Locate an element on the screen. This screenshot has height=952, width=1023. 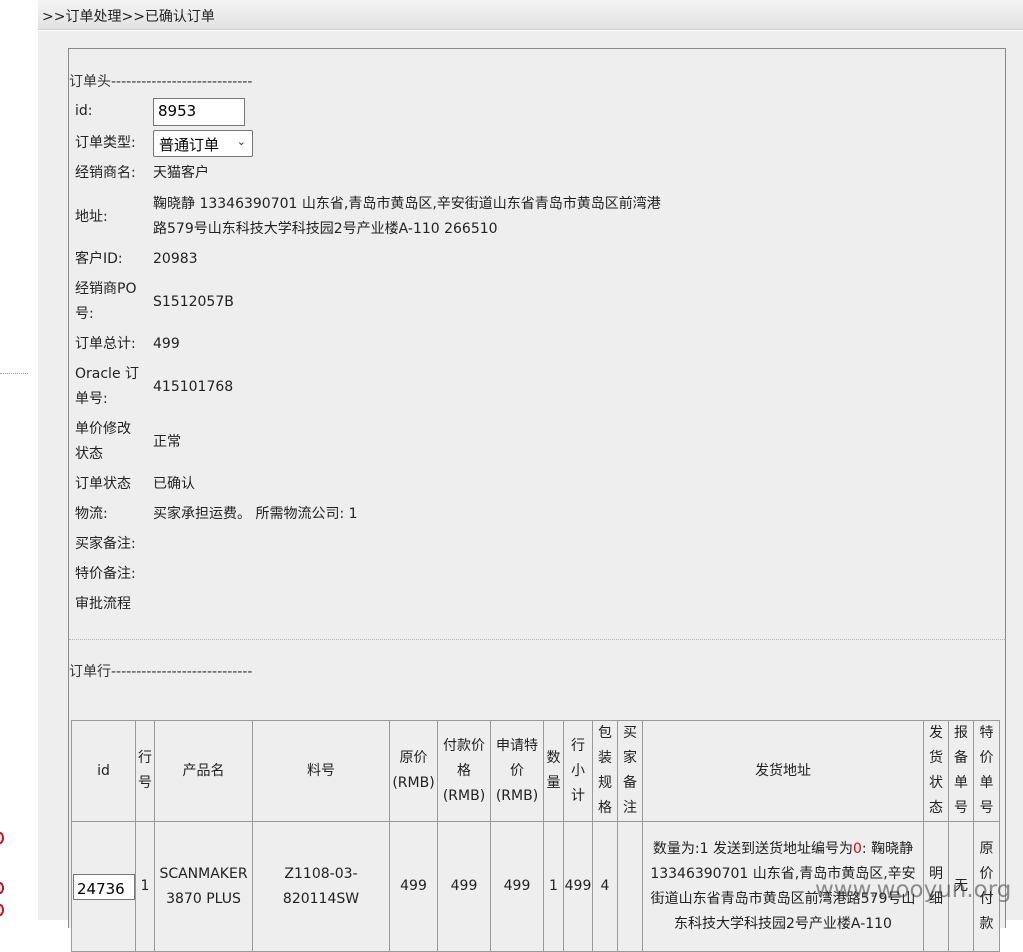
col-header-buyer-note: 买家备注 is located at coordinates (630, 771).